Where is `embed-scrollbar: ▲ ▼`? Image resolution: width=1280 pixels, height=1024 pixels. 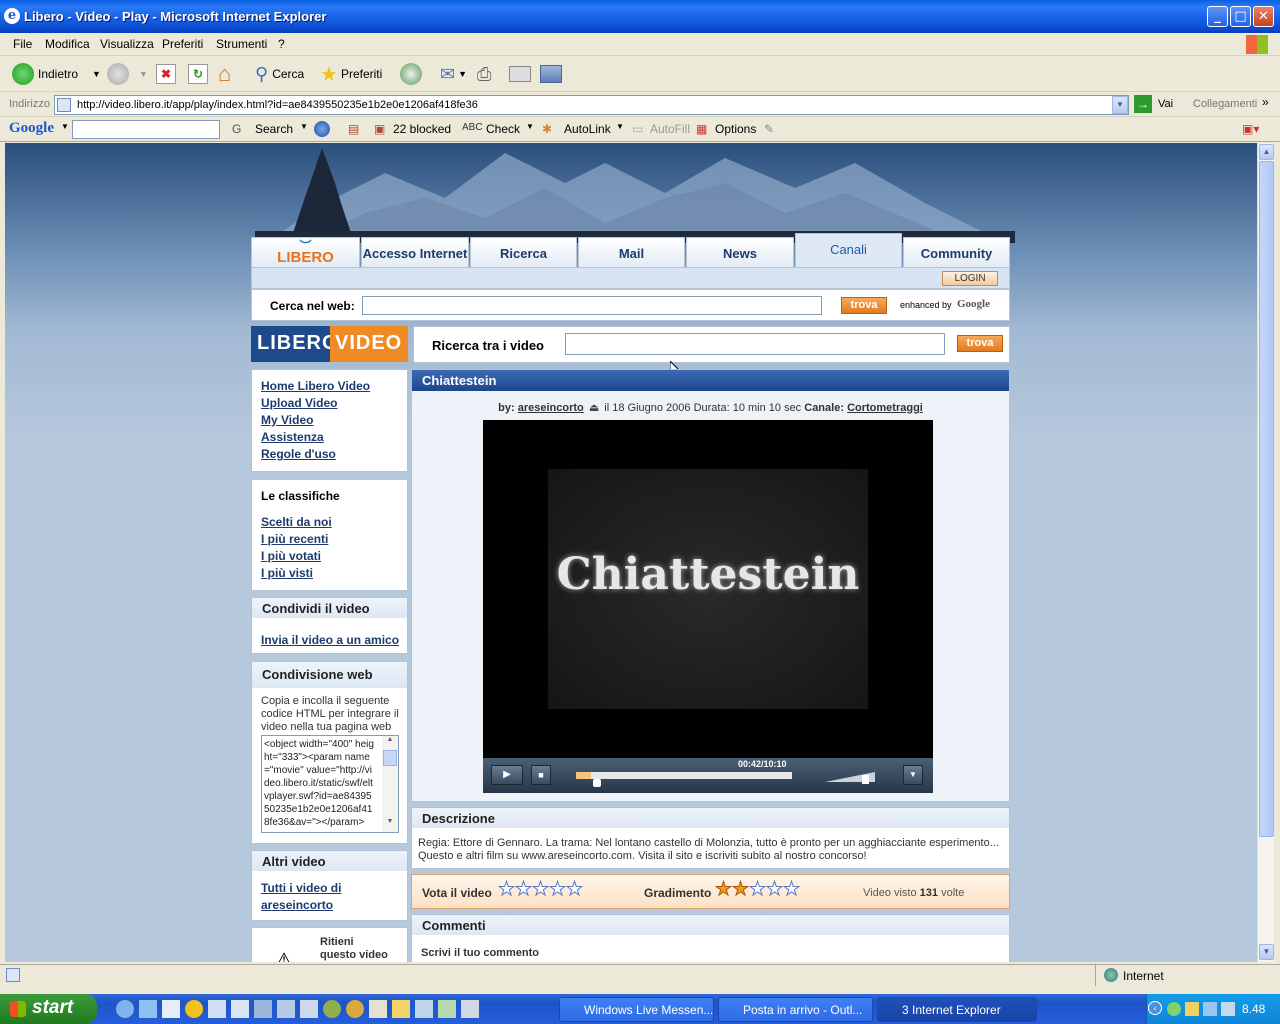 embed-scrollbar: ▲ ▼ is located at coordinates (390, 784).